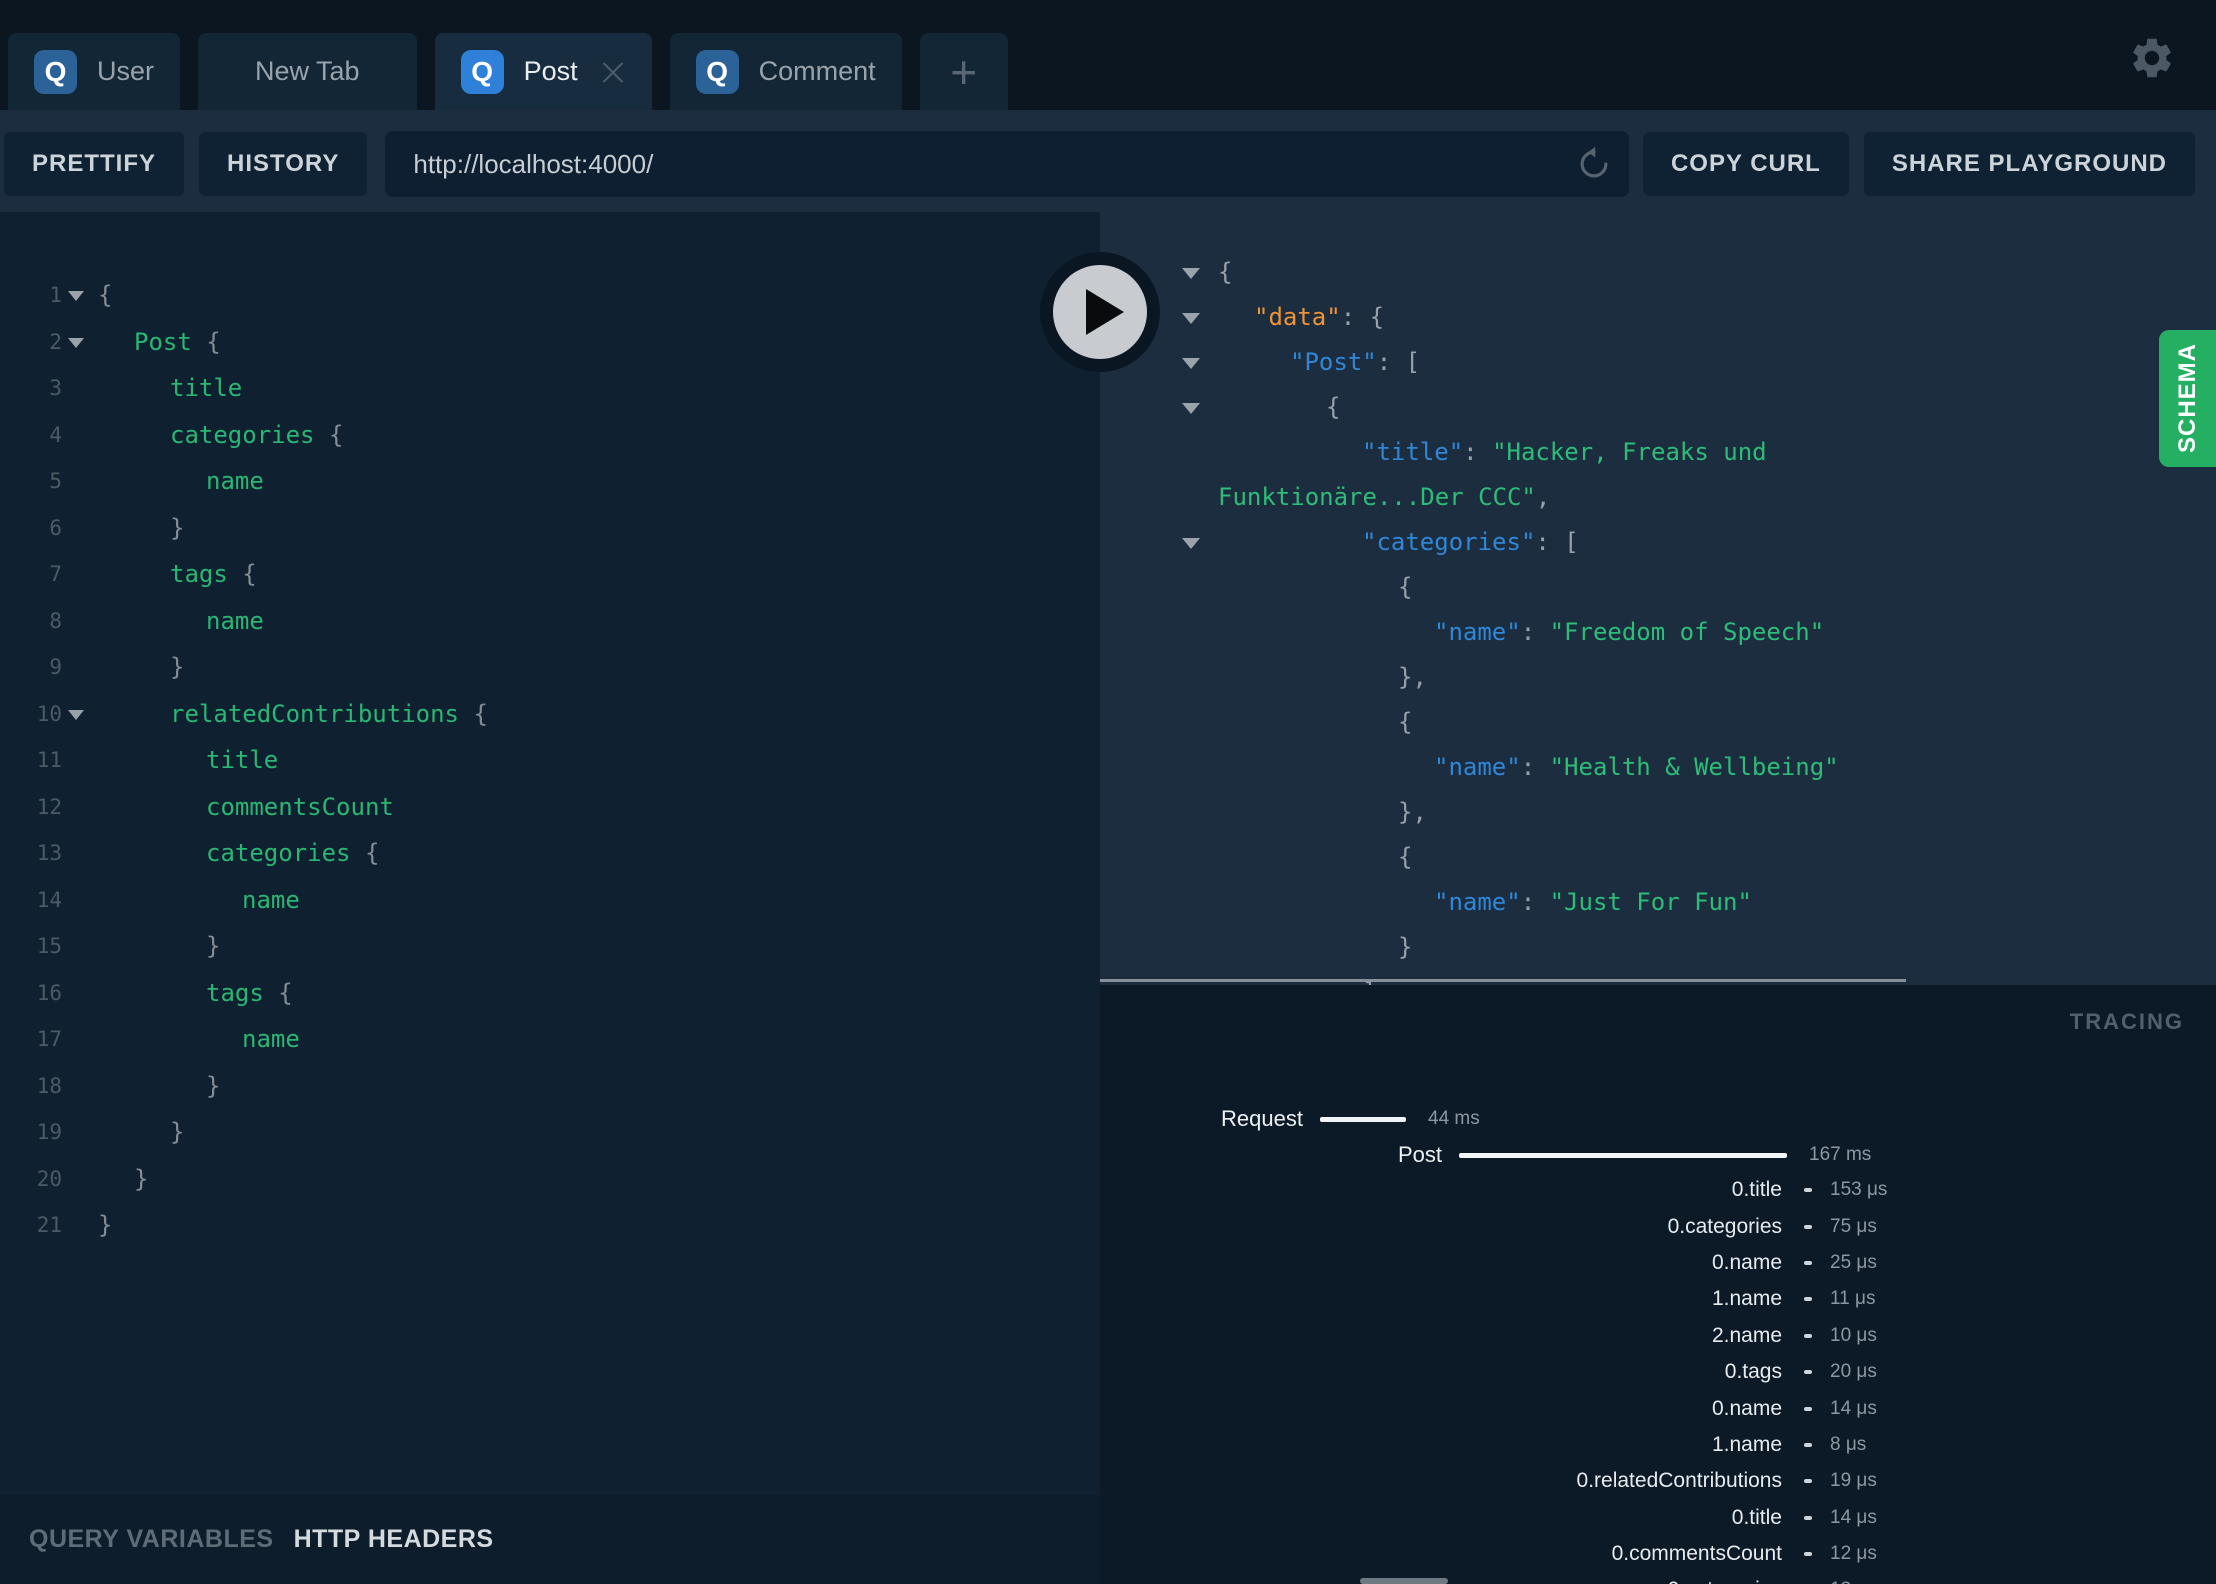 The image size is (2216, 1584). I want to click on trace-resolver-label: 0.commentsCount, so click(1696, 1554).